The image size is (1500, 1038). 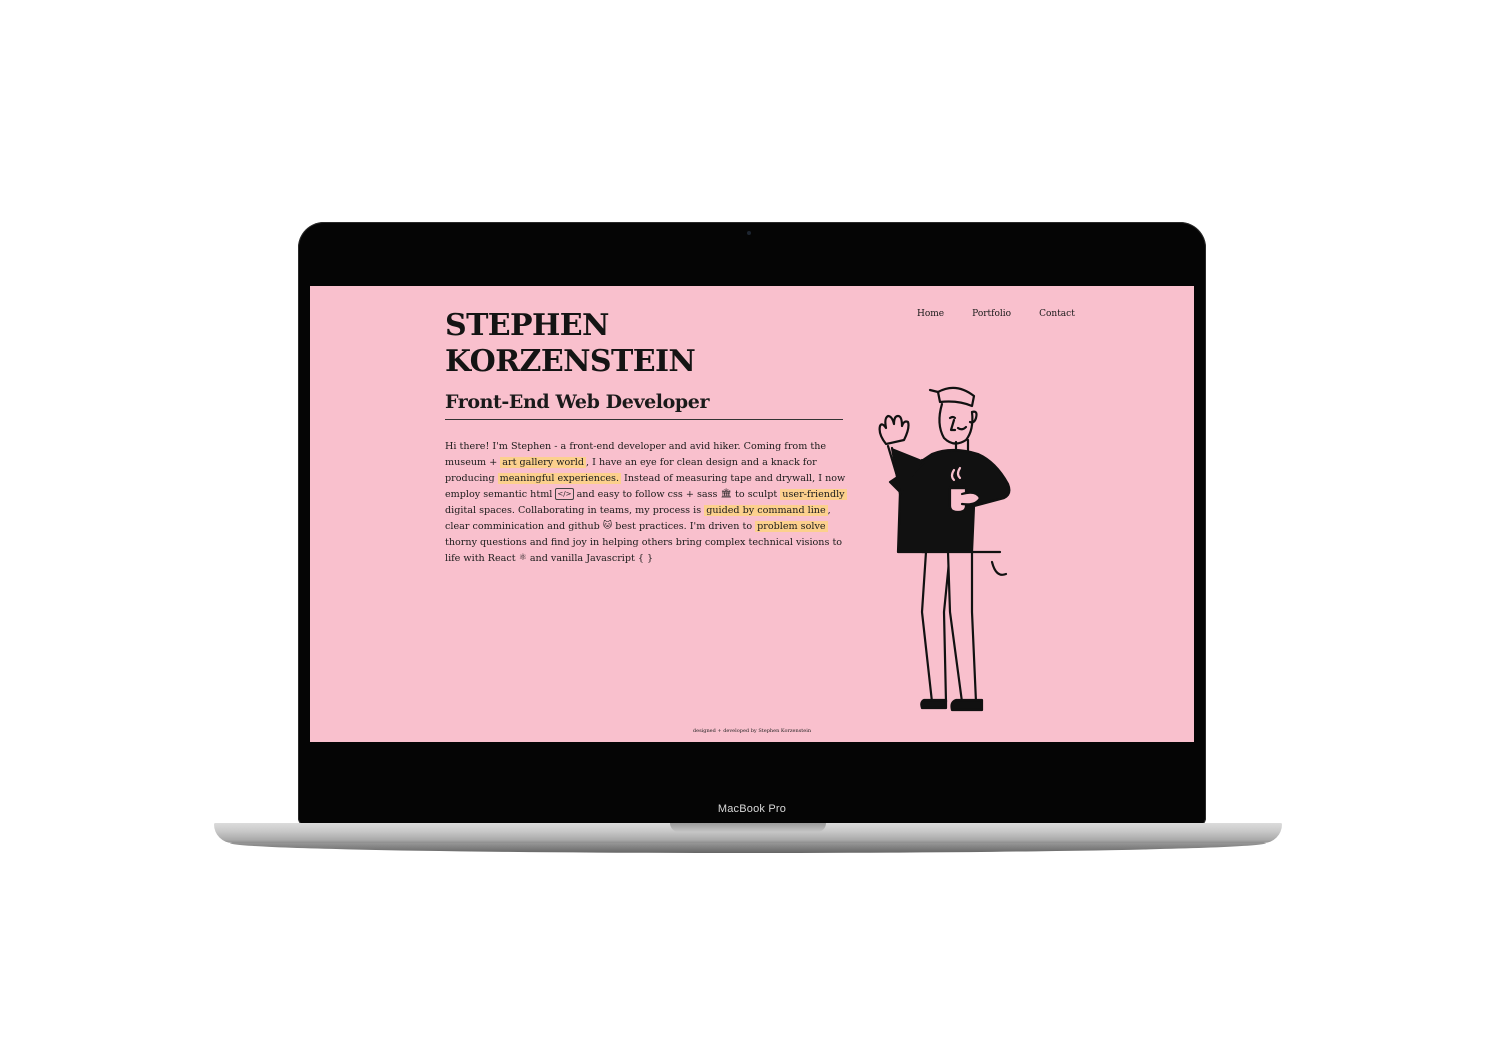 I want to click on site-title: STEPHEN KORZENSTEIN, so click(x=595, y=344).